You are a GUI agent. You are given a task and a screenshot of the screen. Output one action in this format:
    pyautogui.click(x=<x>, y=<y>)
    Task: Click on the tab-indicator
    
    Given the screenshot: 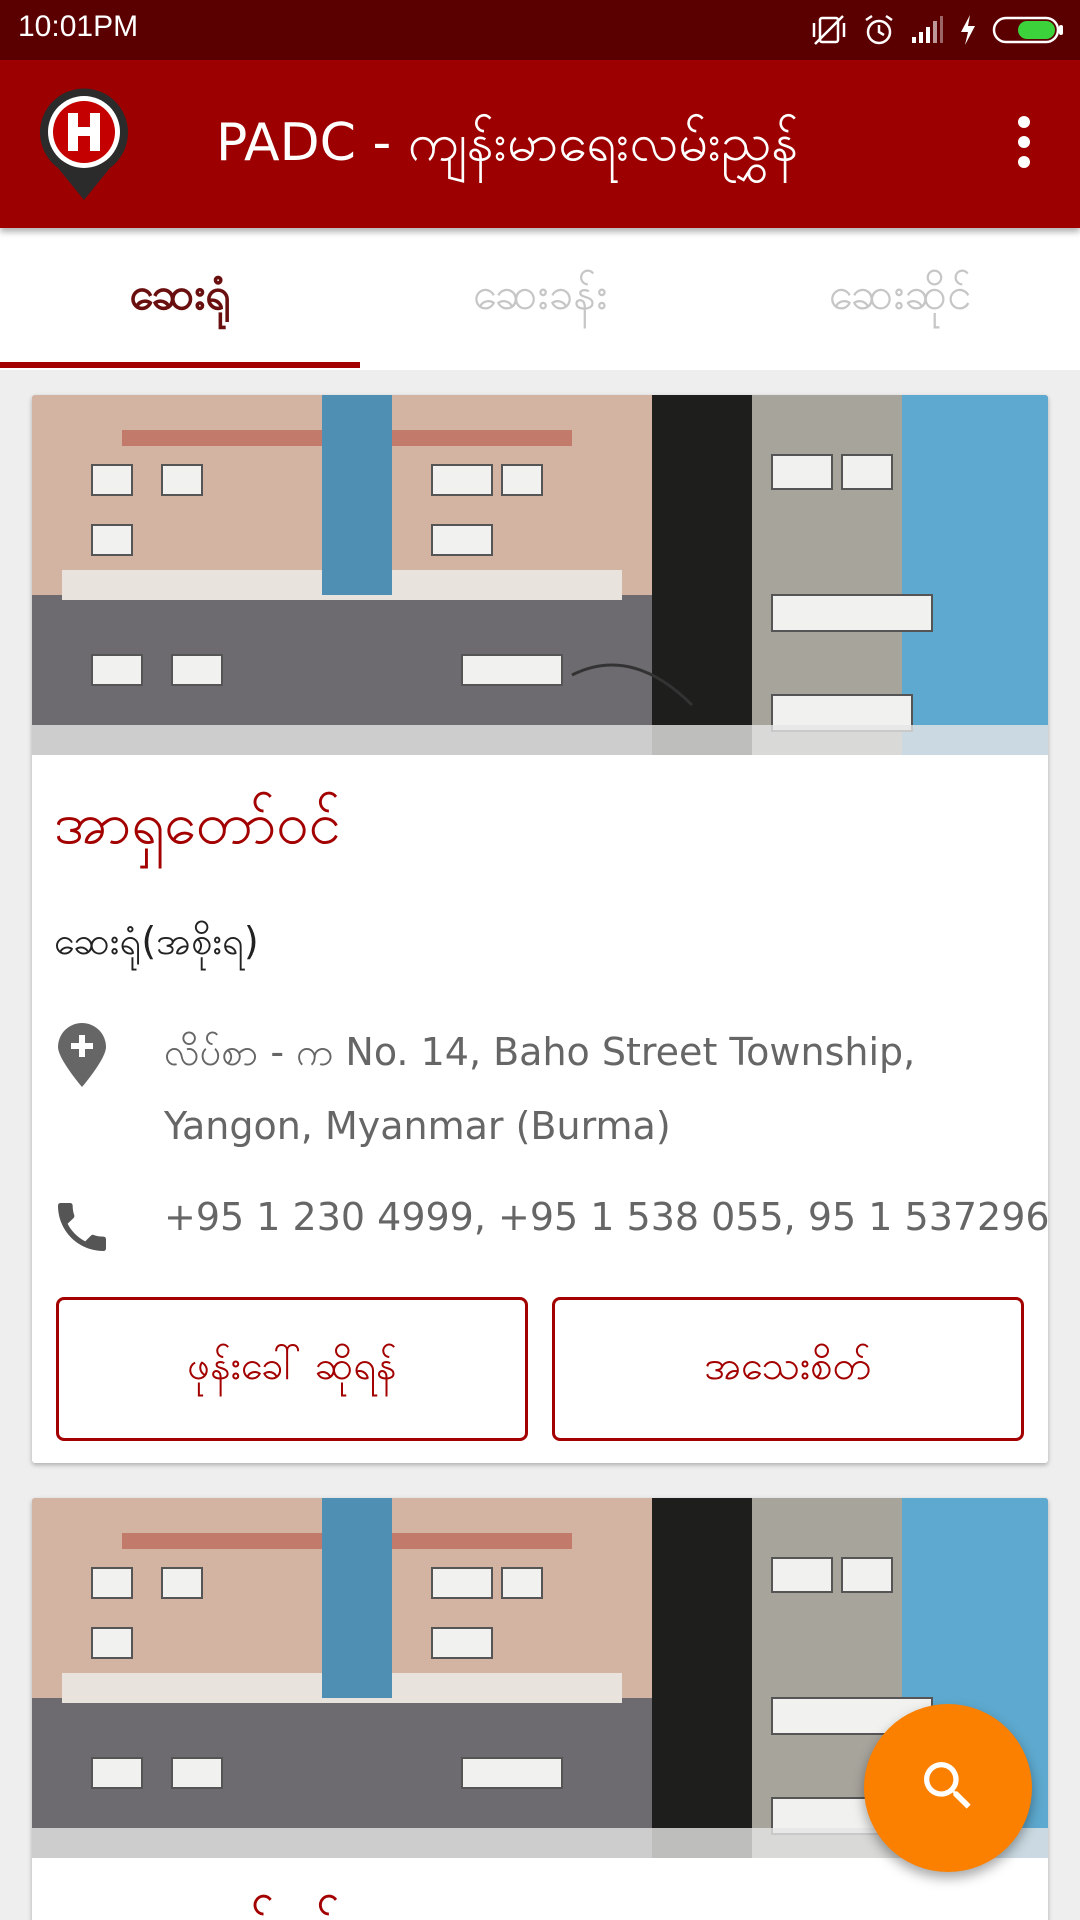 What is the action you would take?
    pyautogui.click(x=180, y=365)
    